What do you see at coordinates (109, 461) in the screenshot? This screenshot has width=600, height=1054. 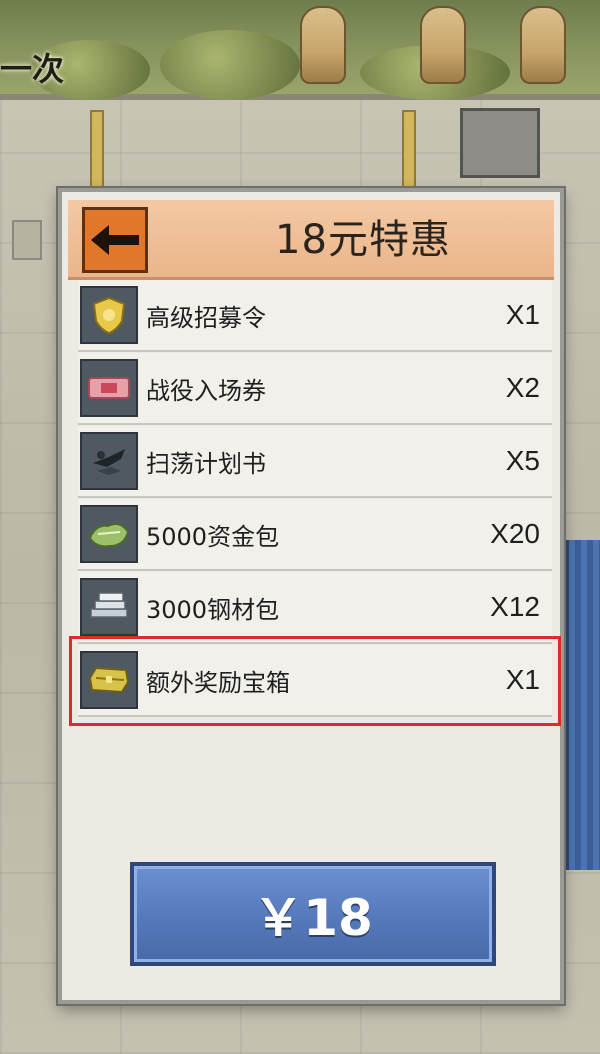 I see `aircraft-icon` at bounding box center [109, 461].